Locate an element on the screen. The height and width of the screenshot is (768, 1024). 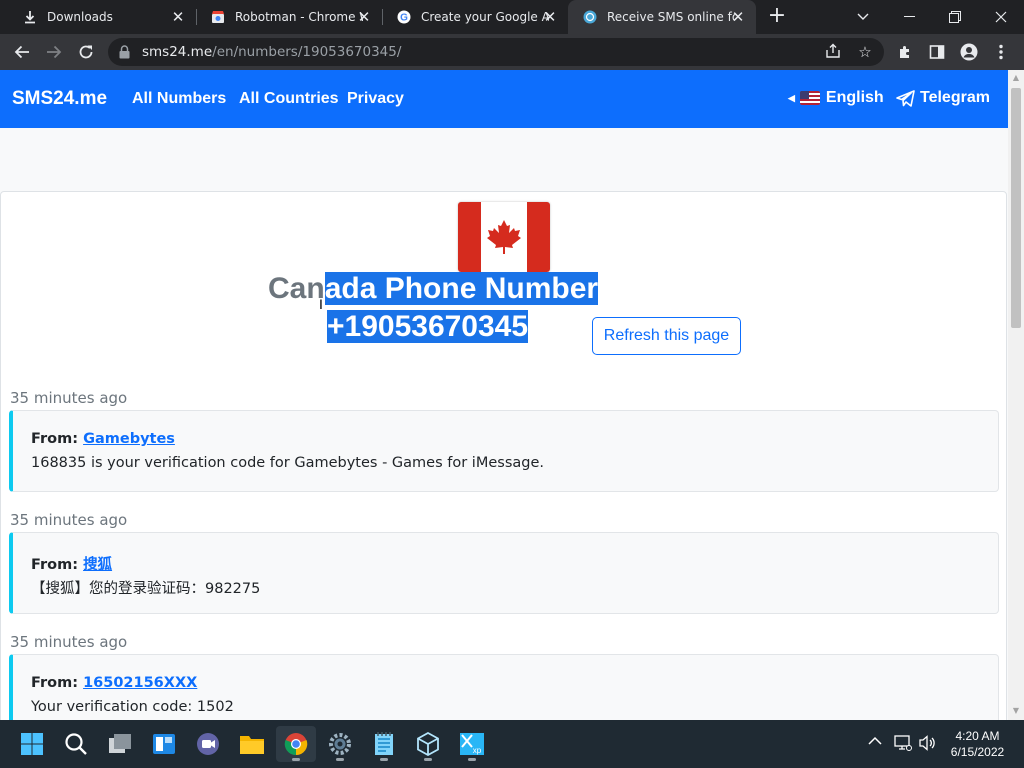
virtualbox-icon is located at coordinates (428, 744).